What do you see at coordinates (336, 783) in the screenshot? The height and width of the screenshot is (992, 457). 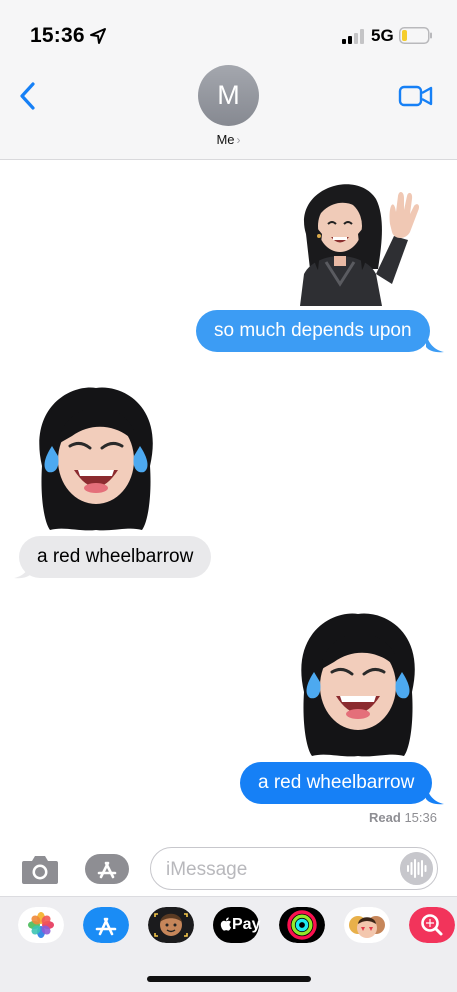 I see `message-bubble-outgoing: a red wheelbarrow` at bounding box center [336, 783].